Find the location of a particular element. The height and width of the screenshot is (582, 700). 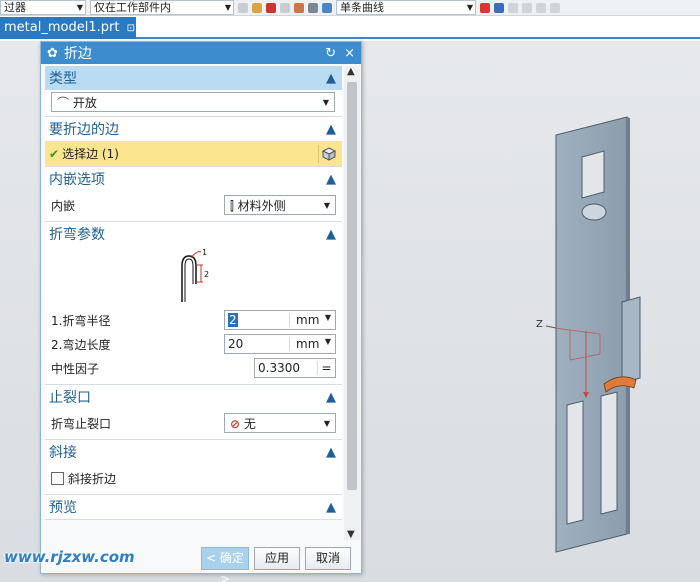

section-title: 预览 is located at coordinates (63, 508).